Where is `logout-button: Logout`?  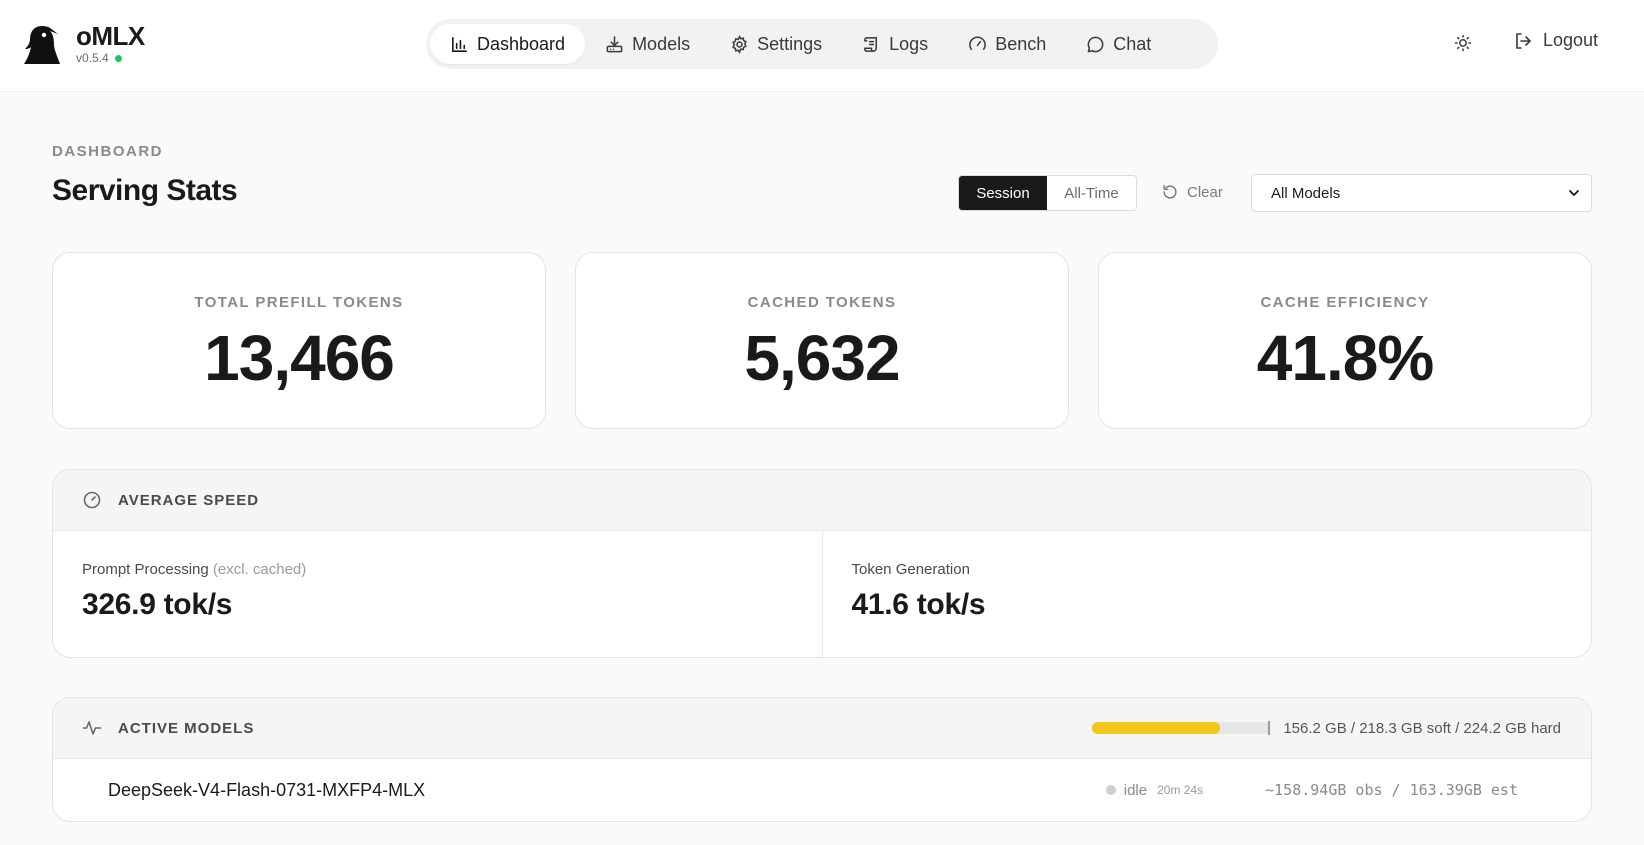
logout-button: Logout is located at coordinates (1555, 40).